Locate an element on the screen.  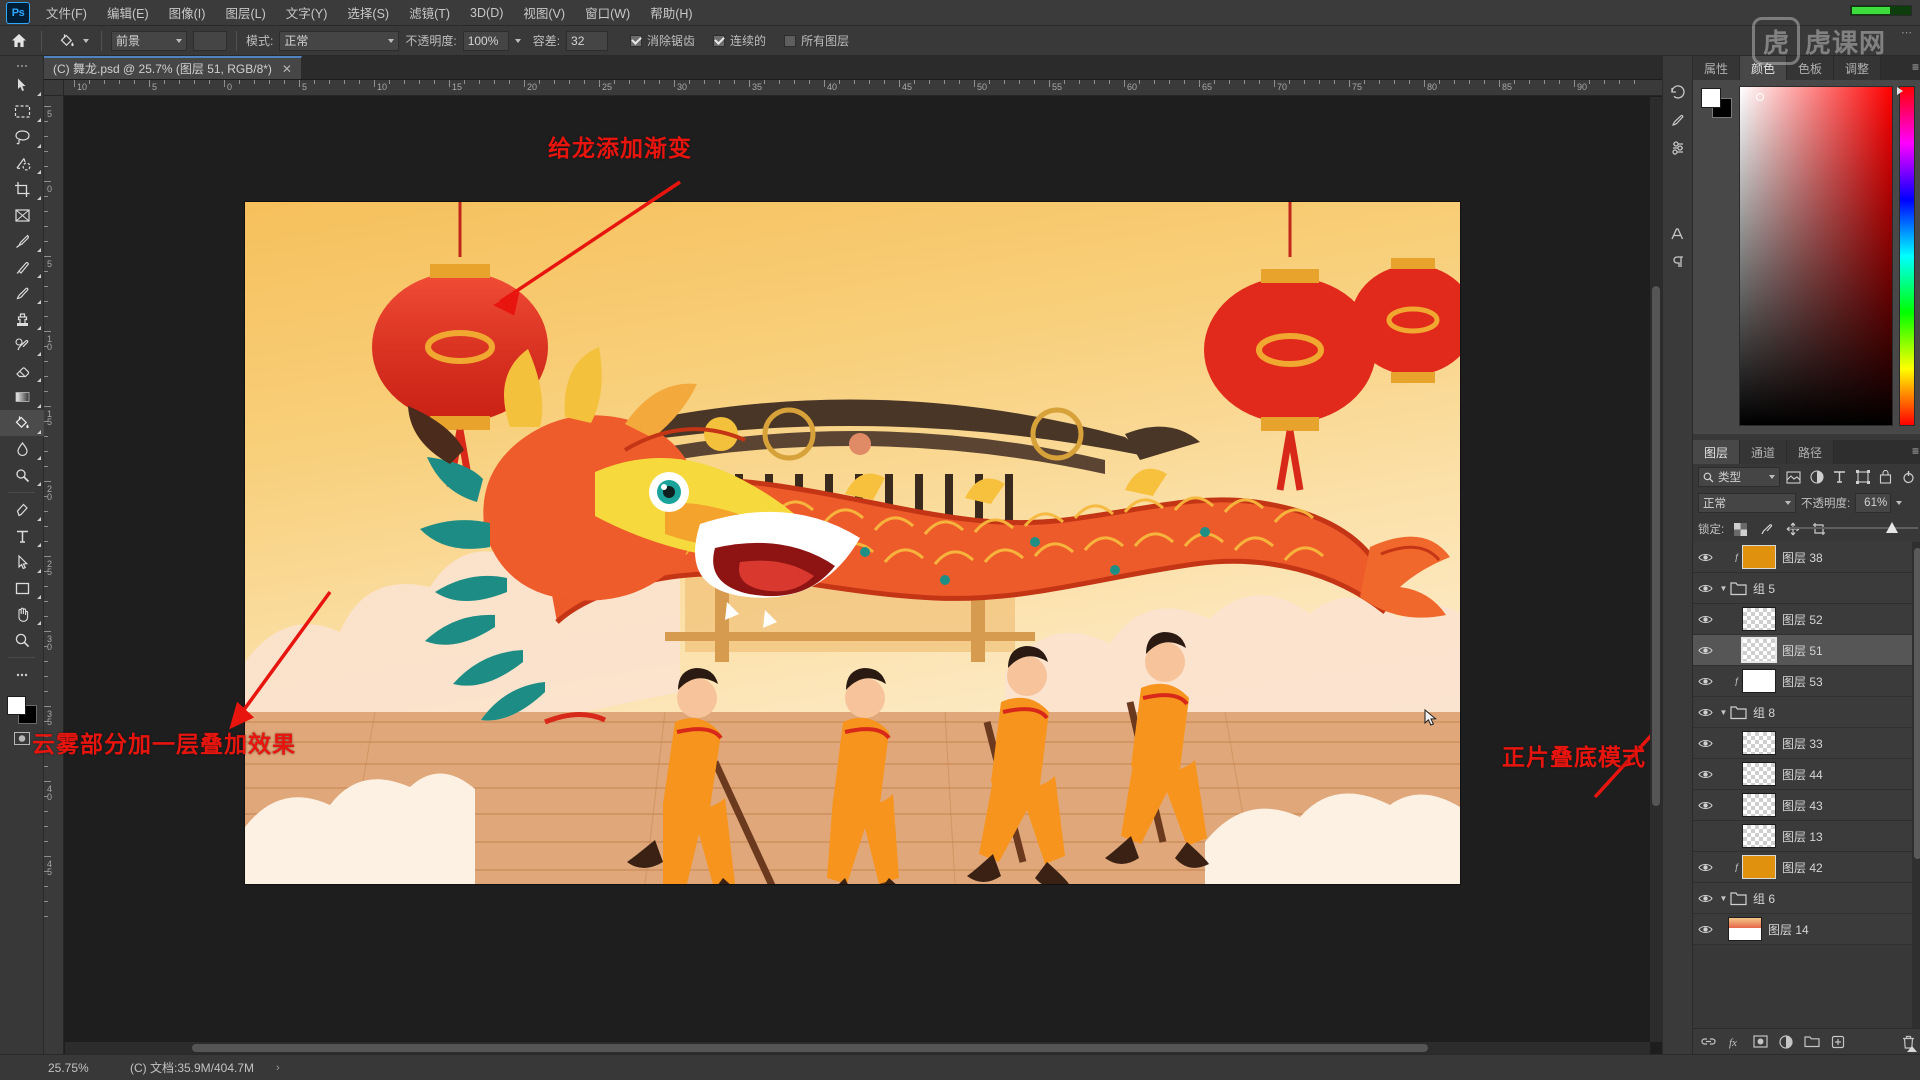
layer-name: 图层 42 is located at coordinates (1802, 867).